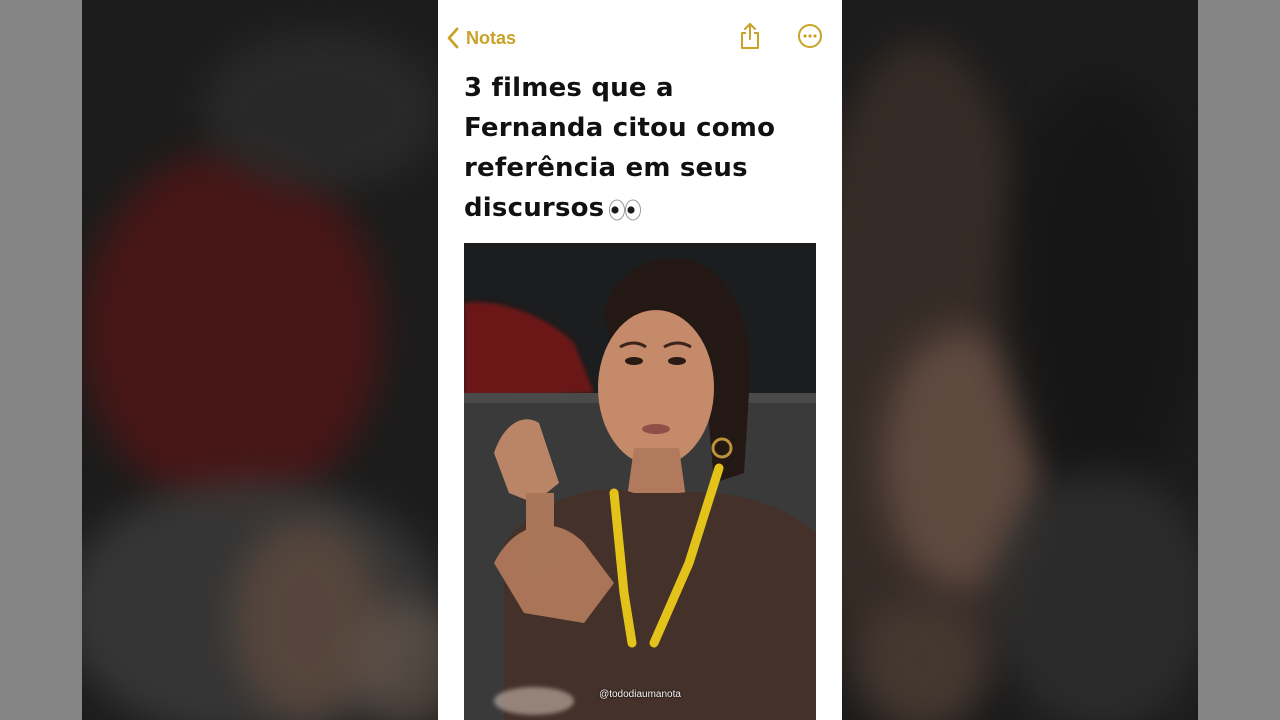  Describe the element at coordinates (640, 694) in the screenshot. I see `photo-watermark: @tododiaumanota` at that location.